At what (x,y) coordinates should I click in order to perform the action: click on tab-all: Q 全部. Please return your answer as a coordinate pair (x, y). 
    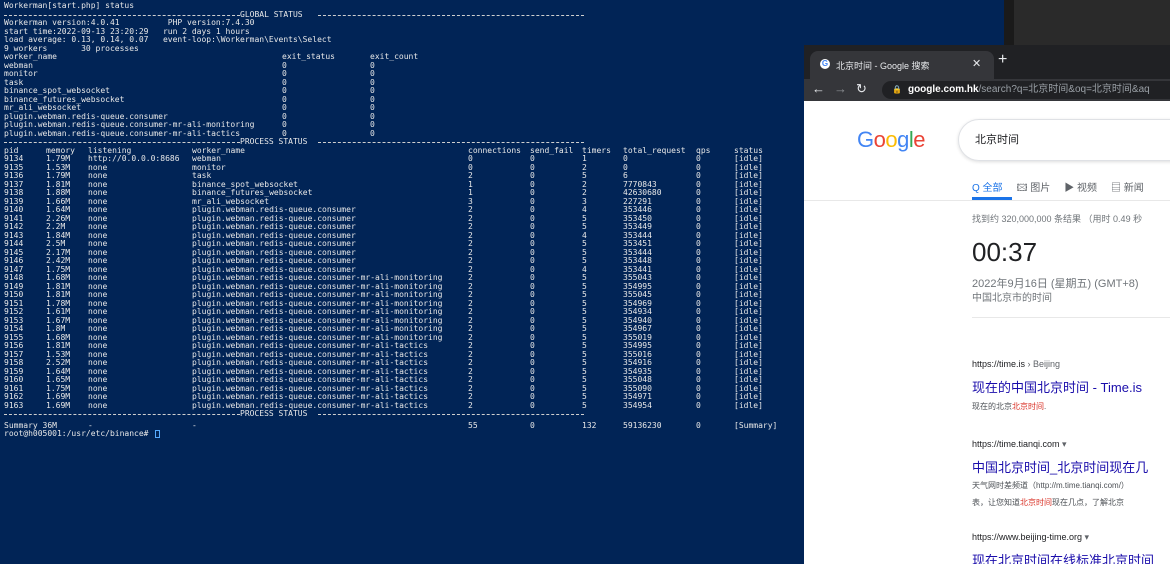
    Looking at the image, I should click on (987, 188).